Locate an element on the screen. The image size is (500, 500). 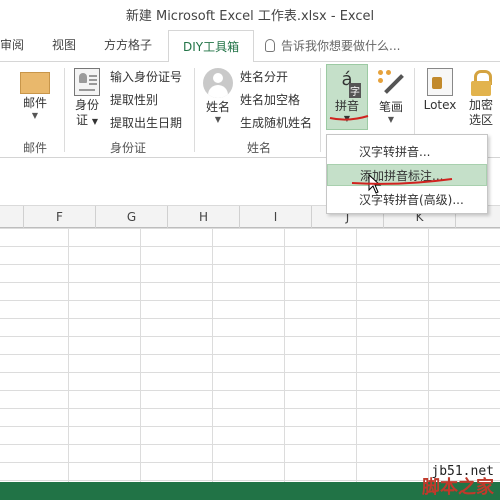
column-header-g: G is located at coordinates (132, 217).